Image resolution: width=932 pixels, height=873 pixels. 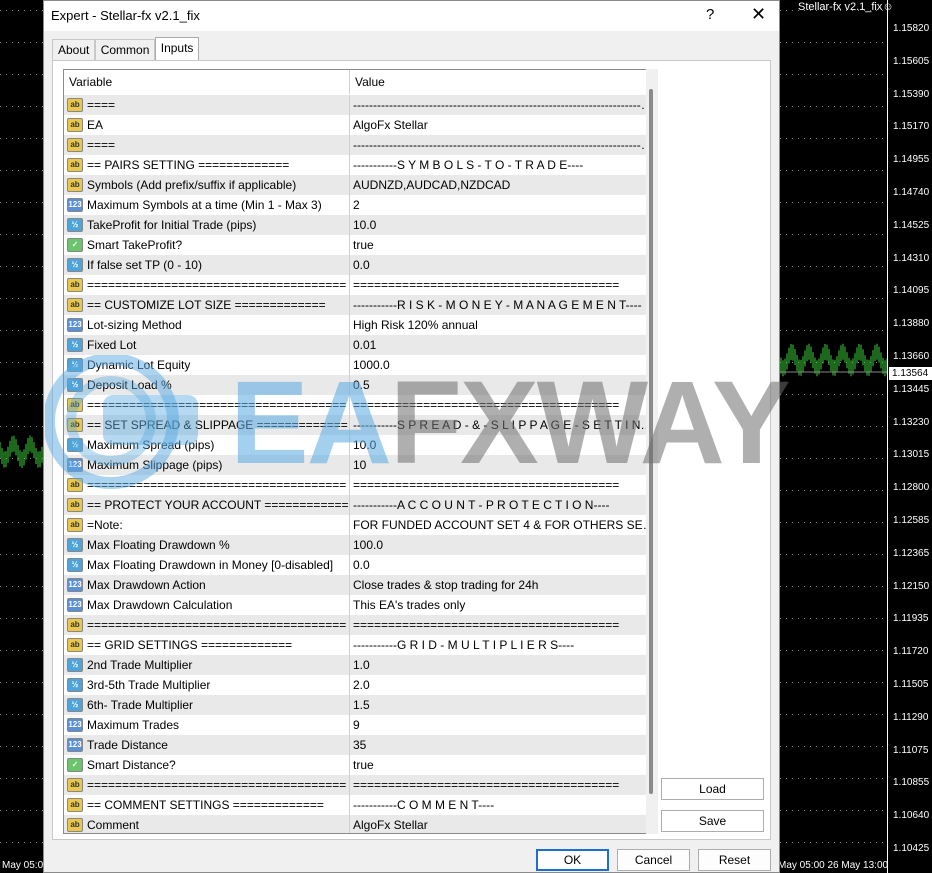 I want to click on load-button: Load, so click(x=712, y=789).